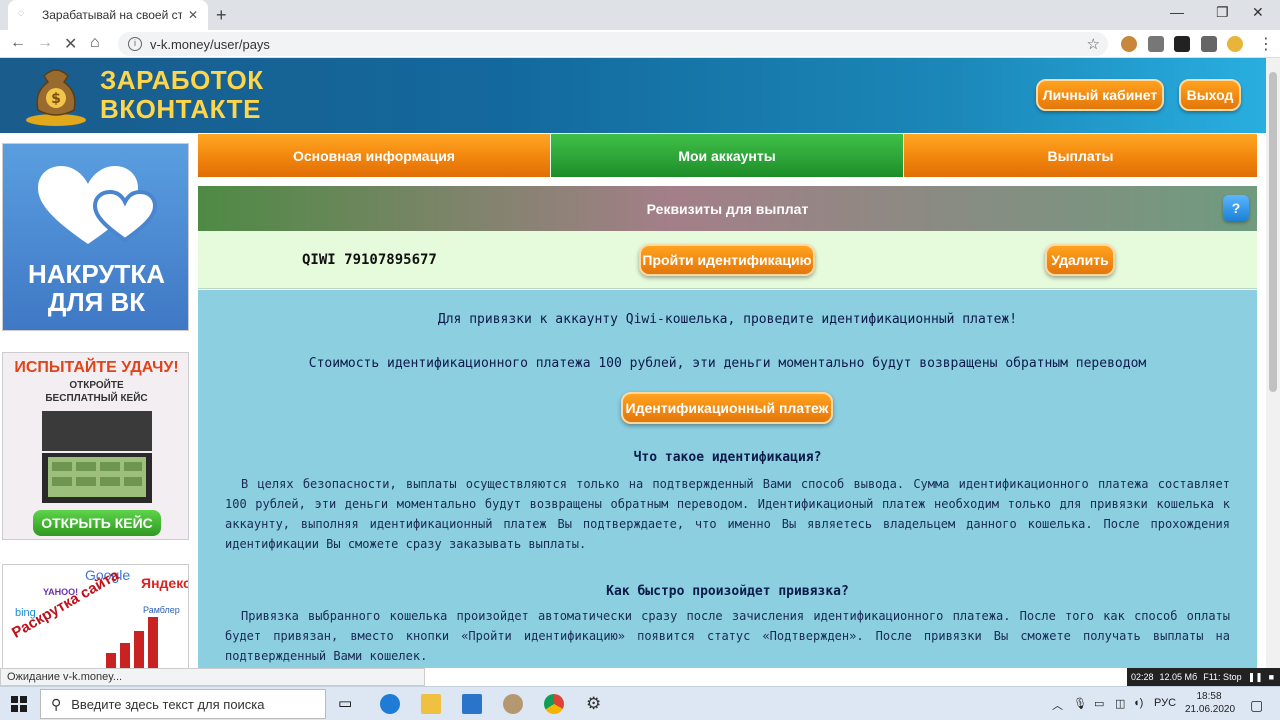 This screenshot has width=1280, height=720. I want to click on app-icon, so click(513, 704).